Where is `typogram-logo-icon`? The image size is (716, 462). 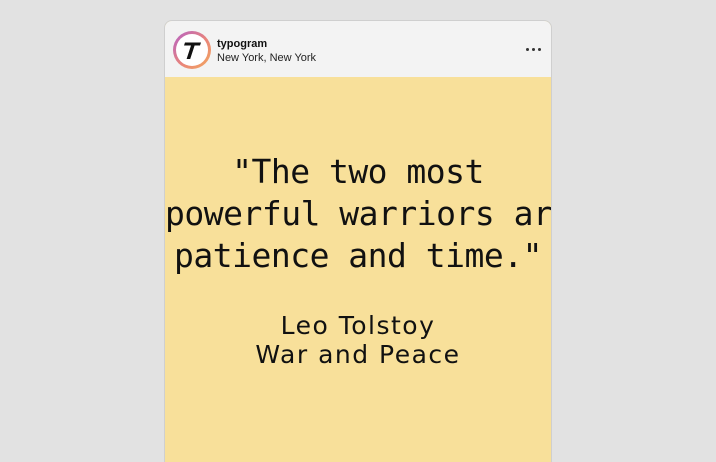 typogram-logo-icon is located at coordinates (192, 50).